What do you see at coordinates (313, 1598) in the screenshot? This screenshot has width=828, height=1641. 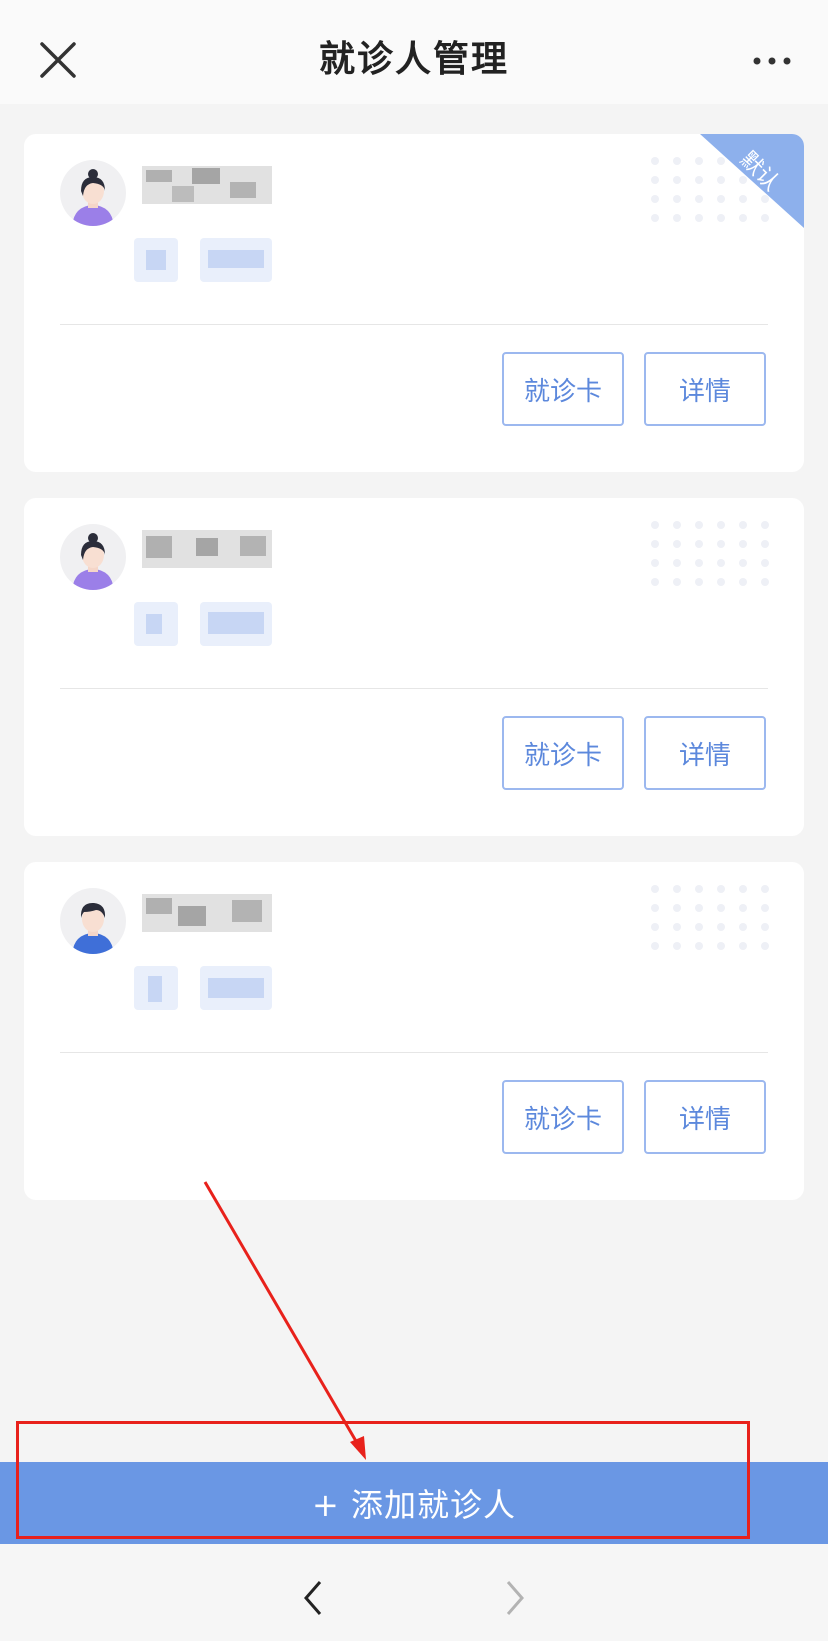 I see `back-arrow-icon` at bounding box center [313, 1598].